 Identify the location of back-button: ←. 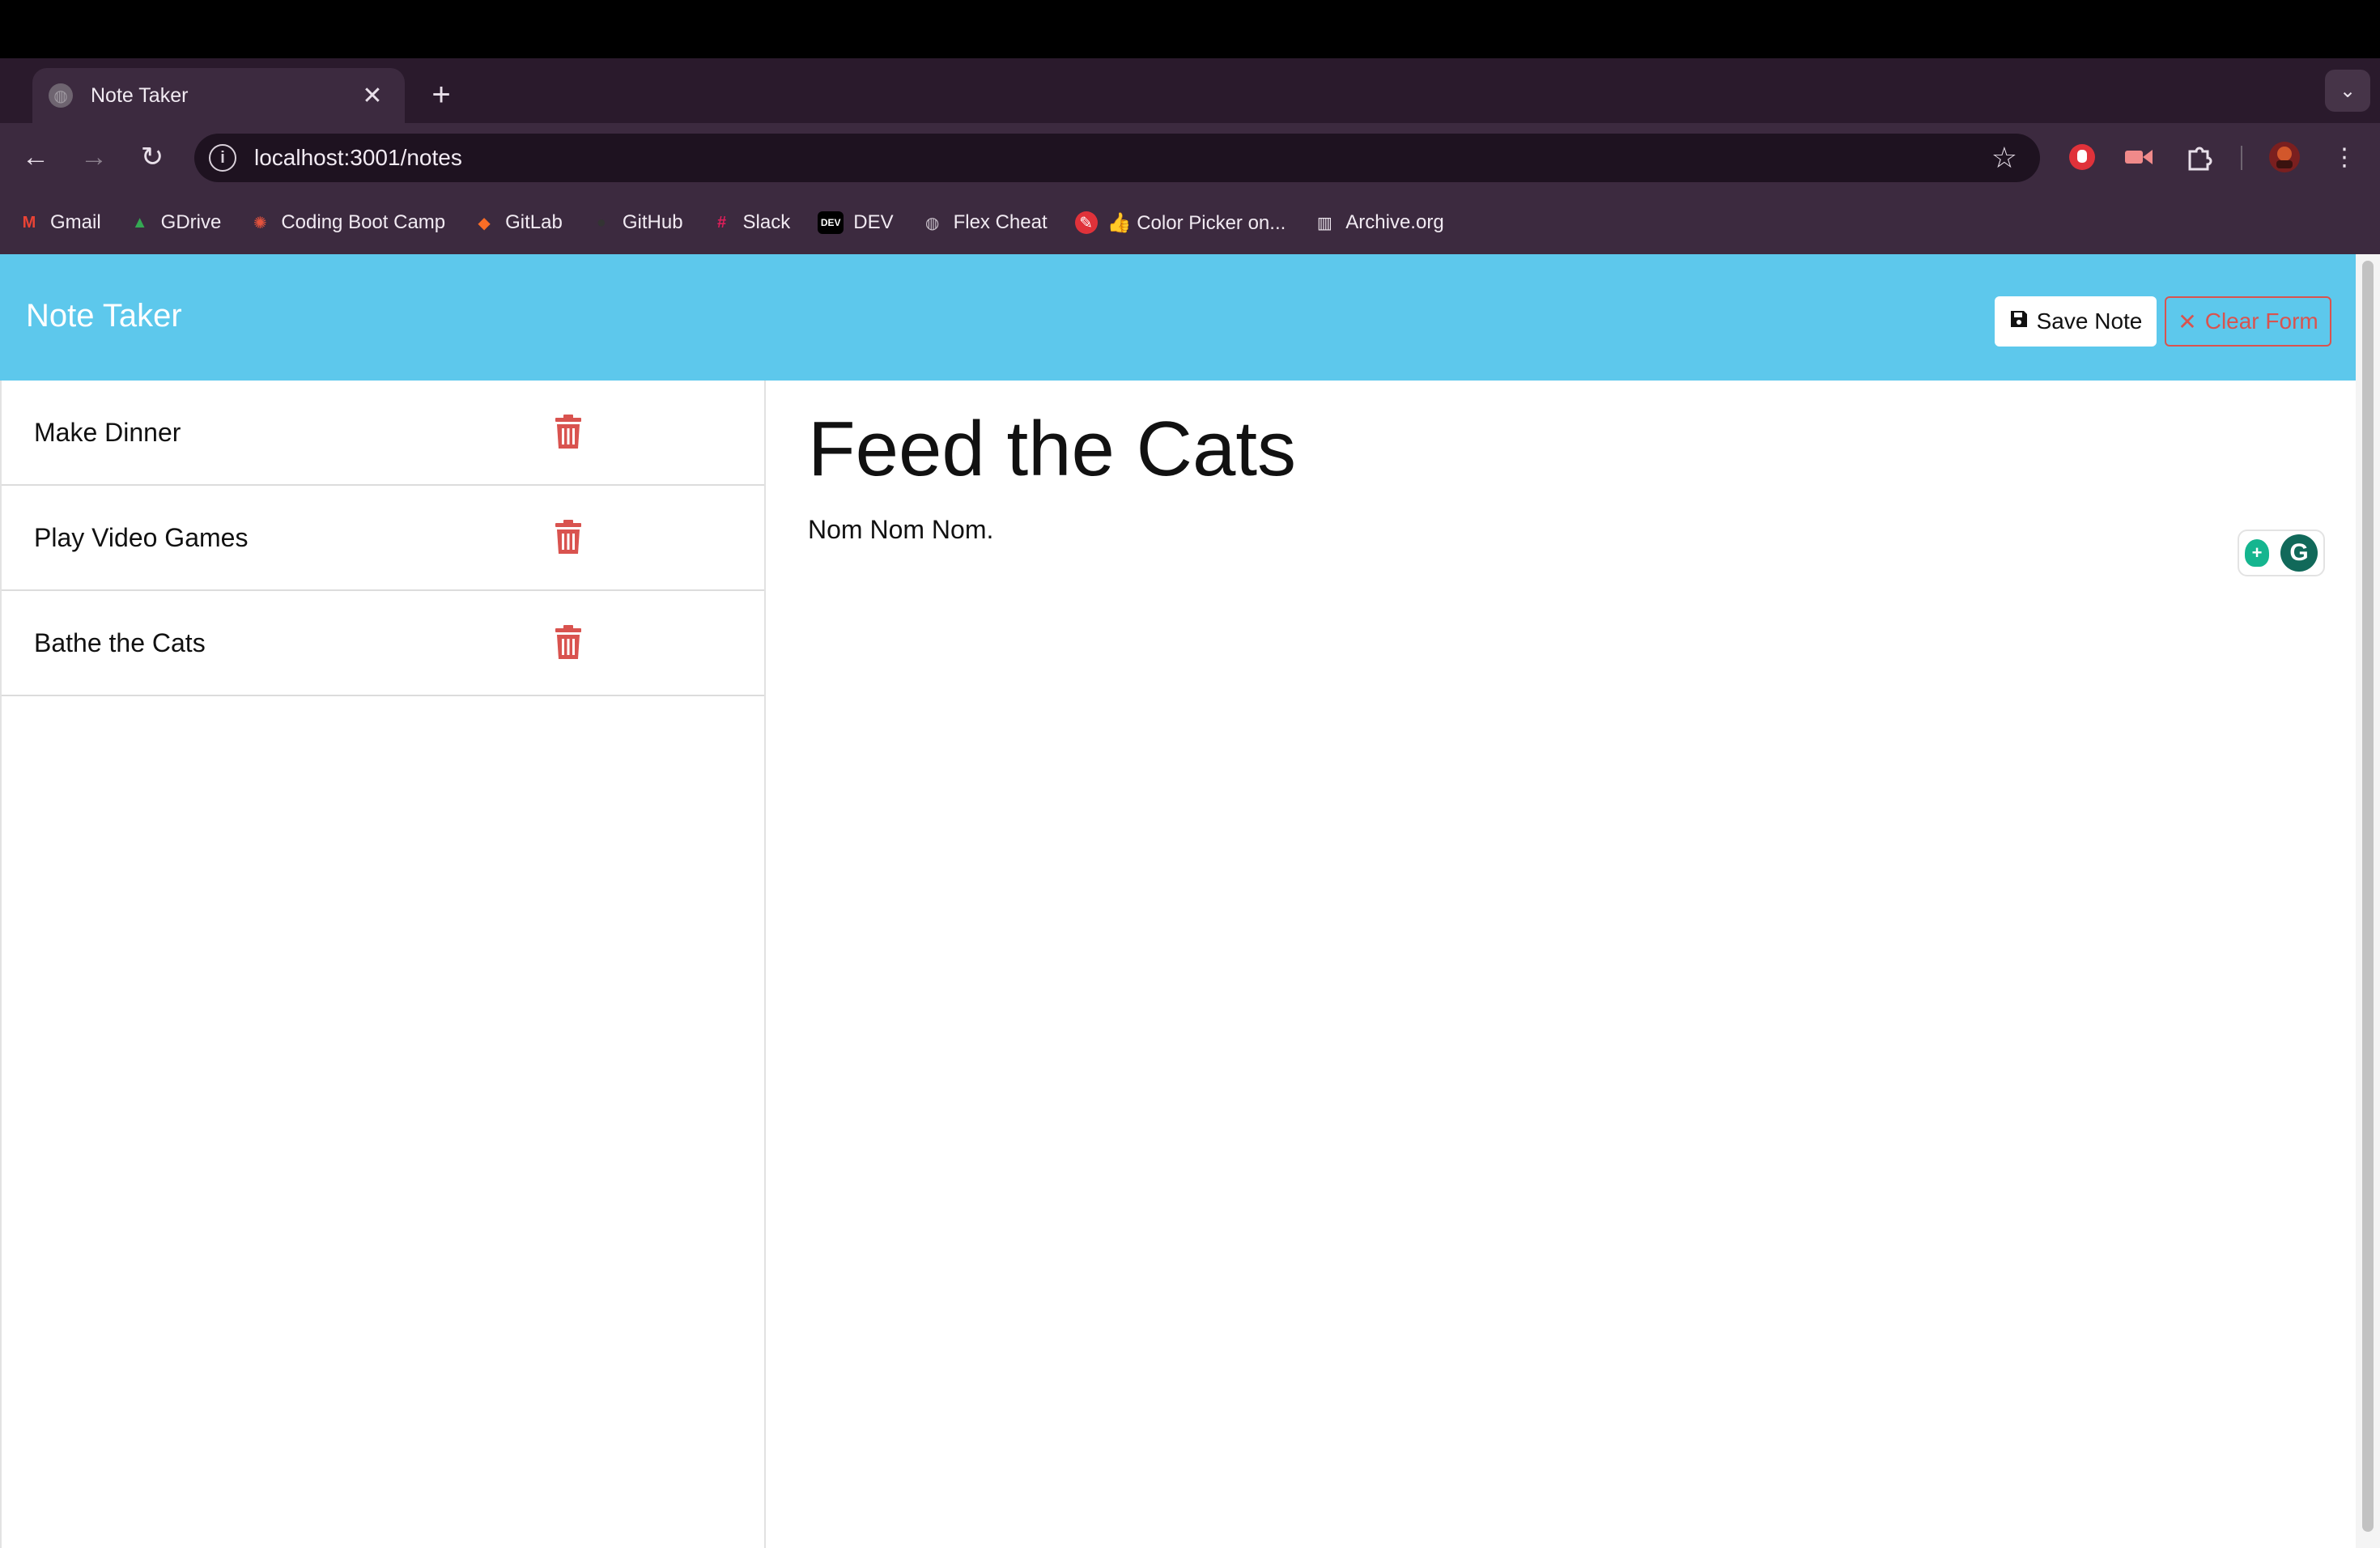
(36, 157).